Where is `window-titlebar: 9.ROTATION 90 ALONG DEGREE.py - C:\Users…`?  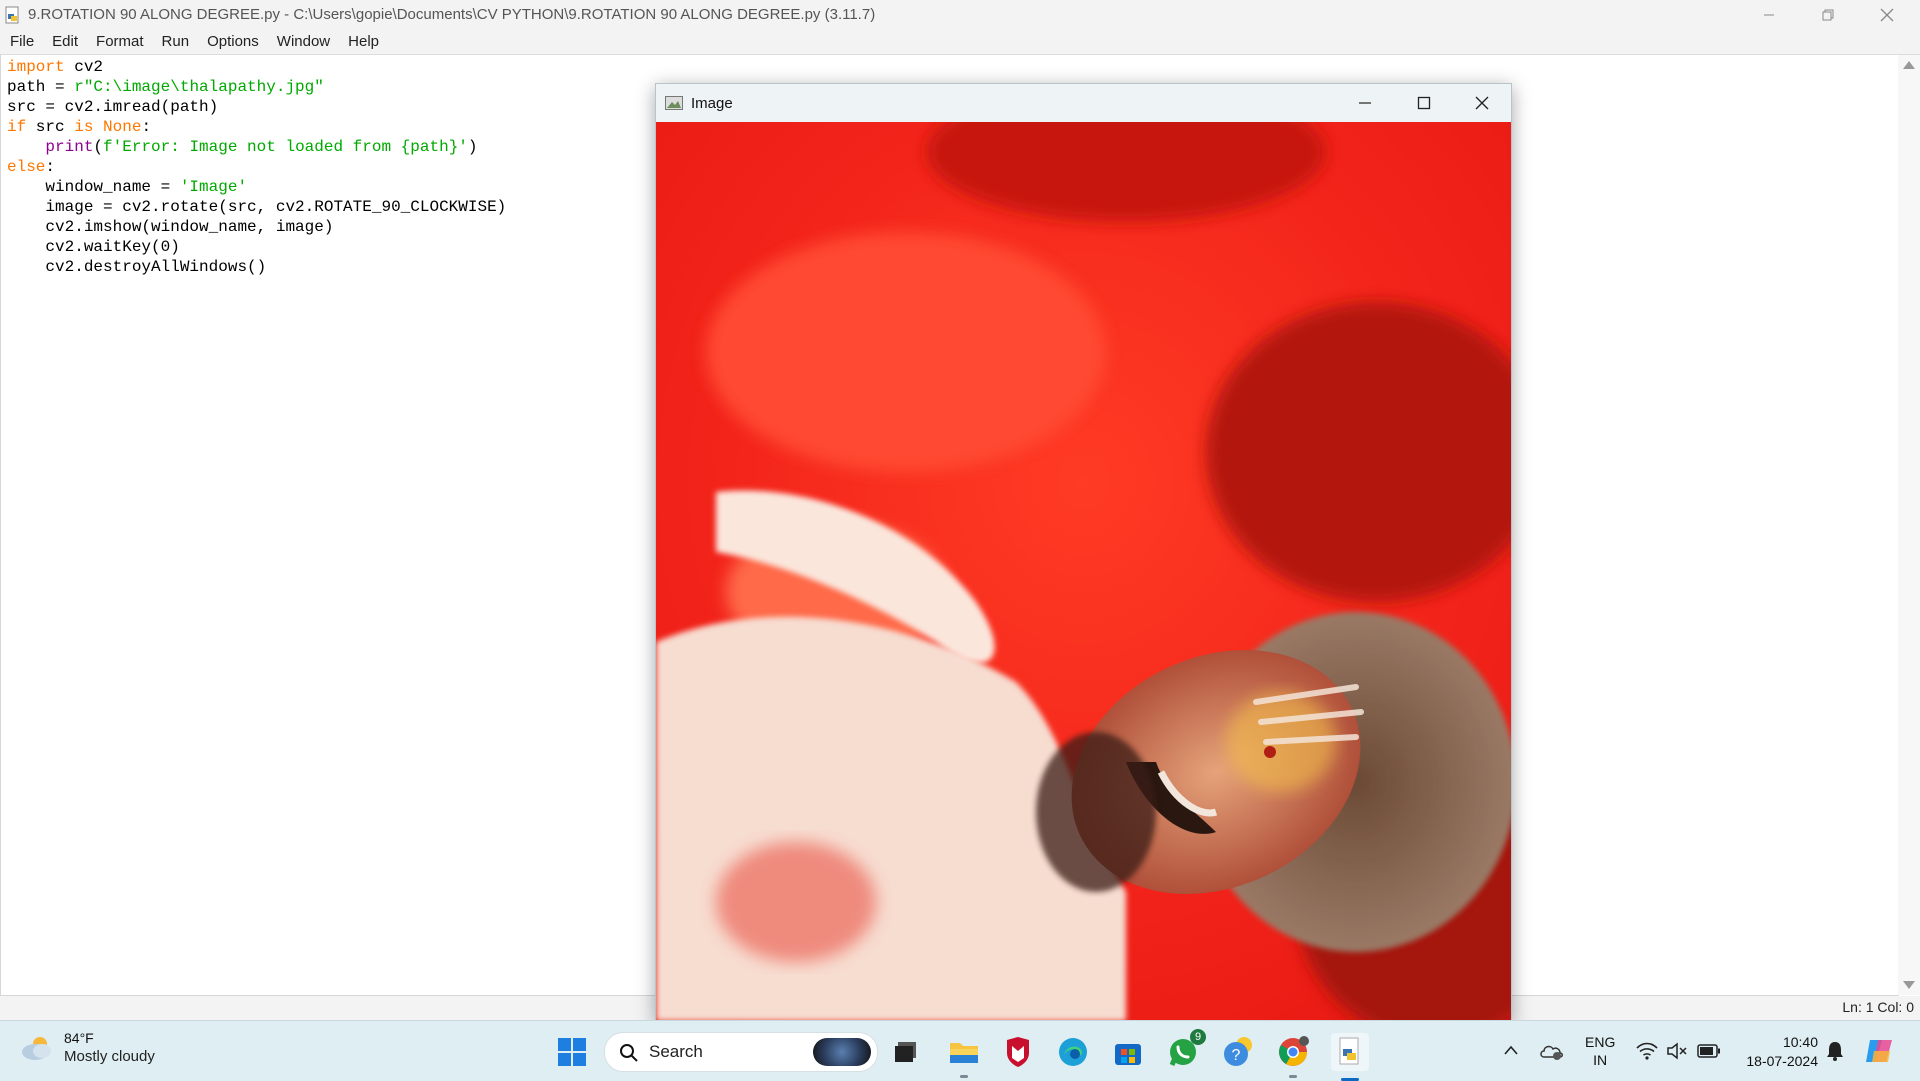 window-titlebar: 9.ROTATION 90 ALONG DEGREE.py - C:\Users… is located at coordinates (960, 14).